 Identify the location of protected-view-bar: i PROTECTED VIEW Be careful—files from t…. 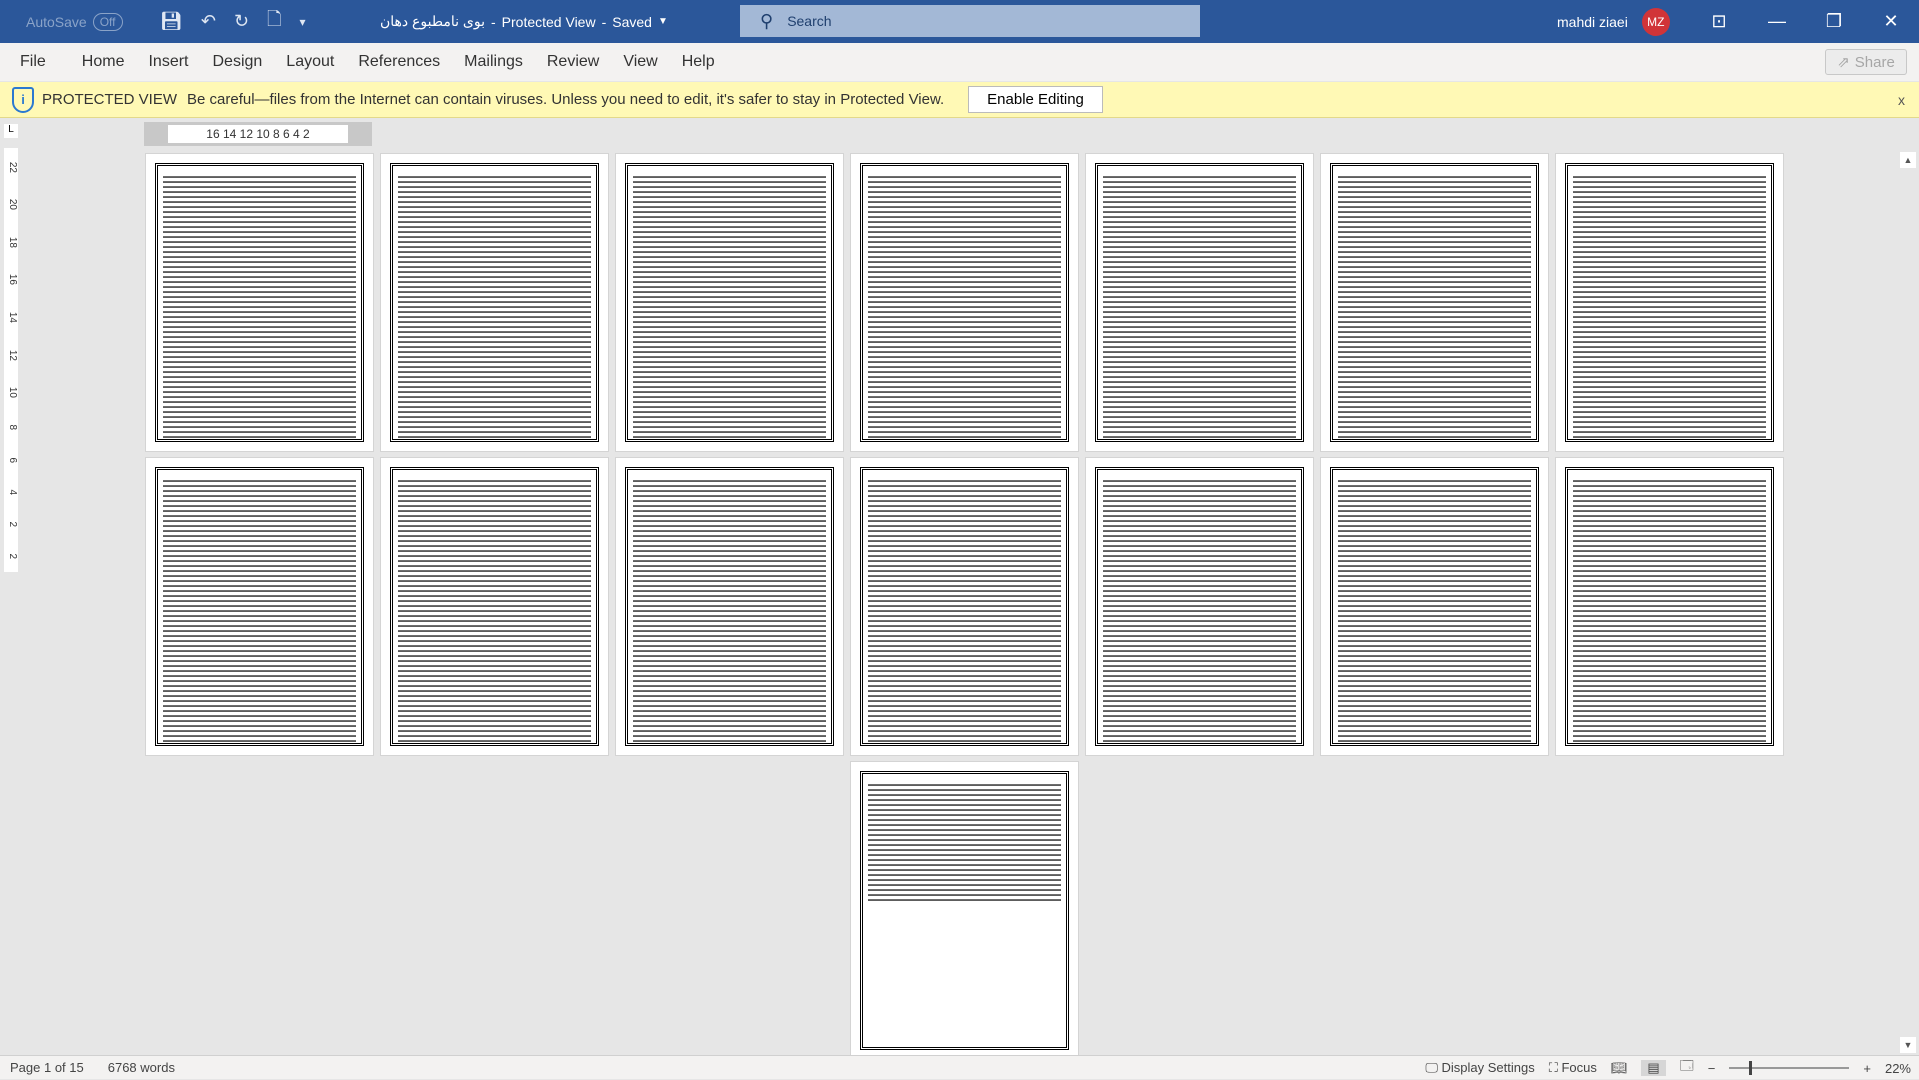
(959, 100).